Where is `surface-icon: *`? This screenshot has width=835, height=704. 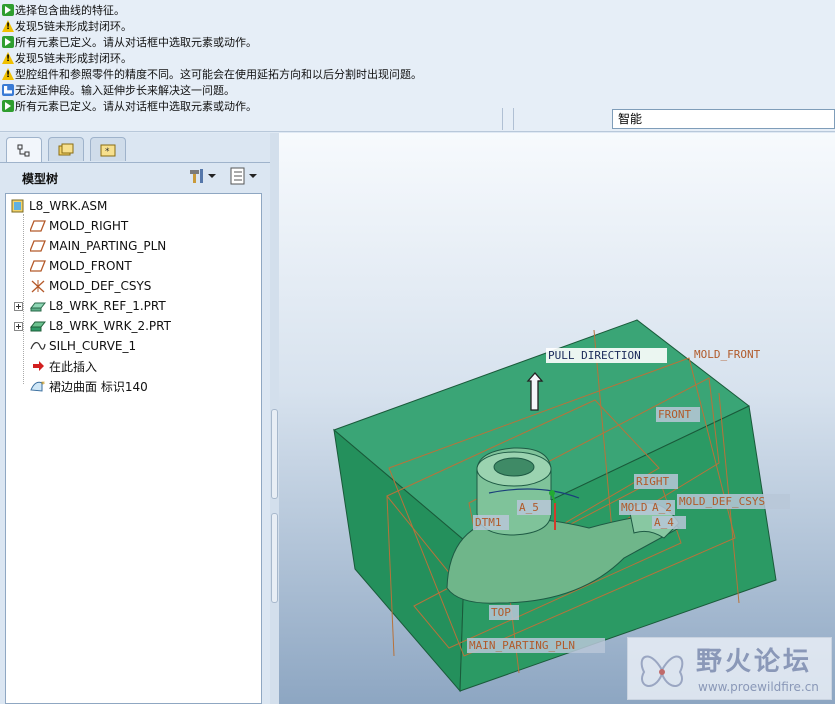 surface-icon: * is located at coordinates (37, 386).